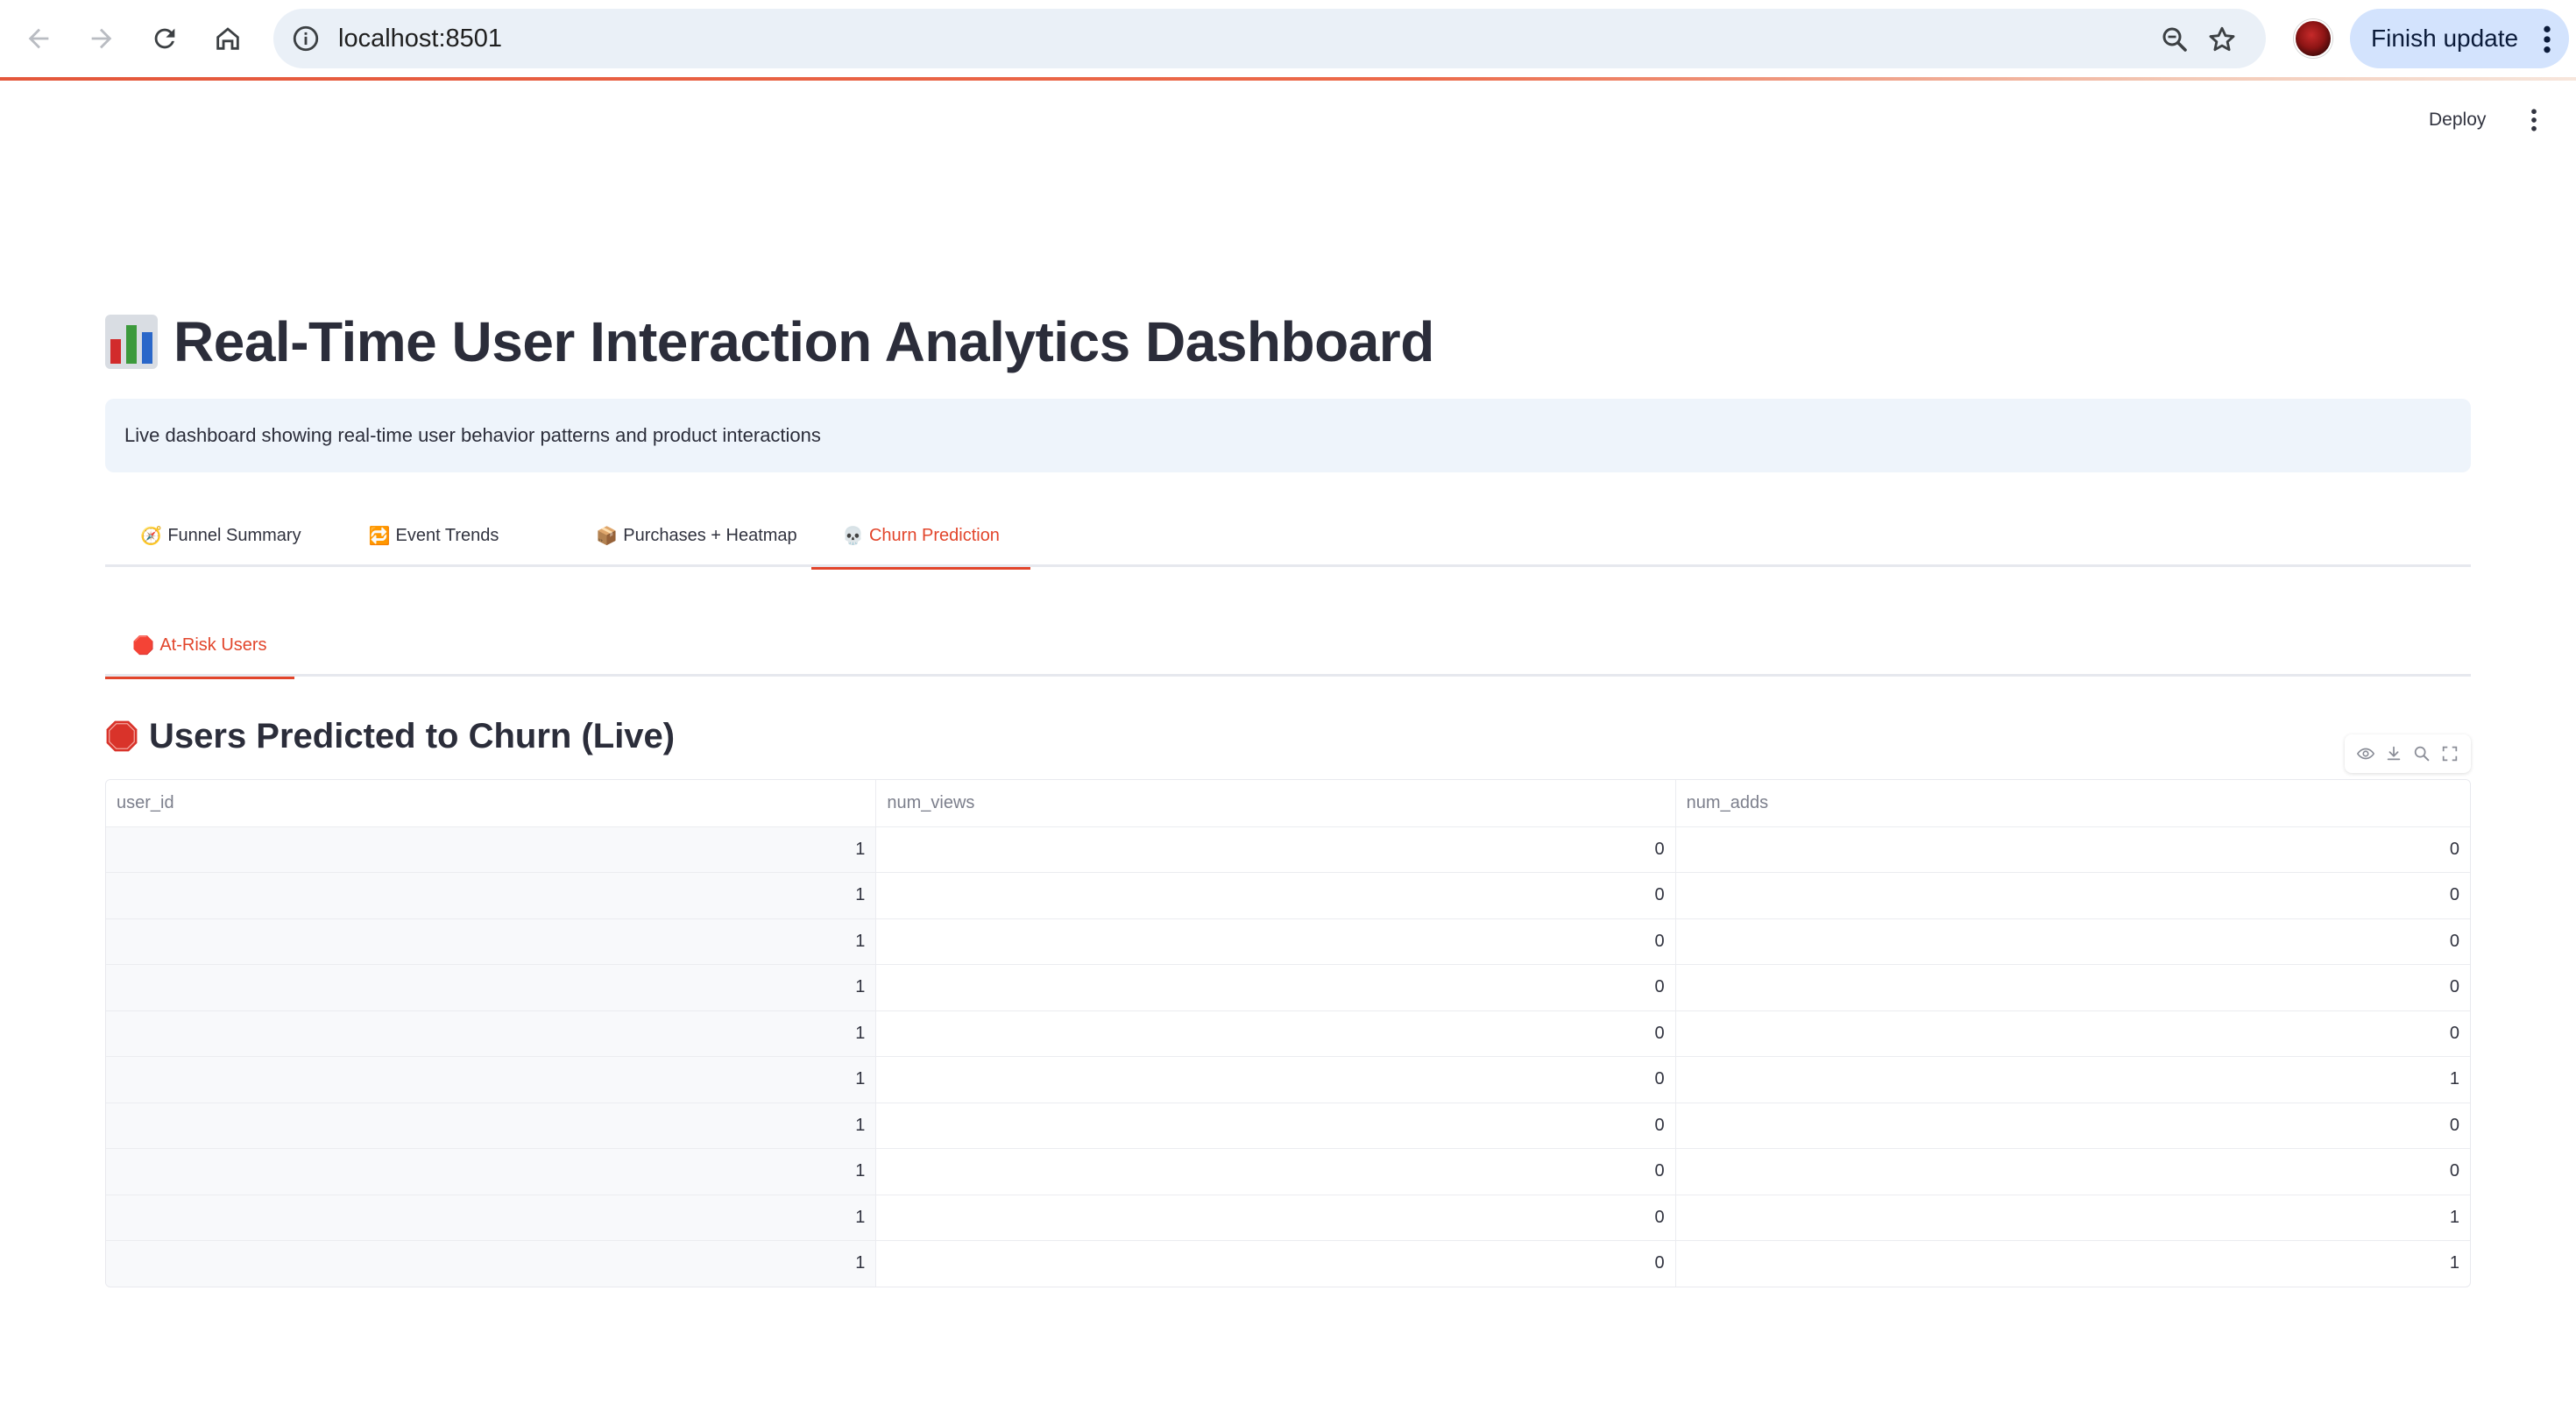 The height and width of the screenshot is (1411, 2576). I want to click on package-icon: 📦, so click(607, 536).